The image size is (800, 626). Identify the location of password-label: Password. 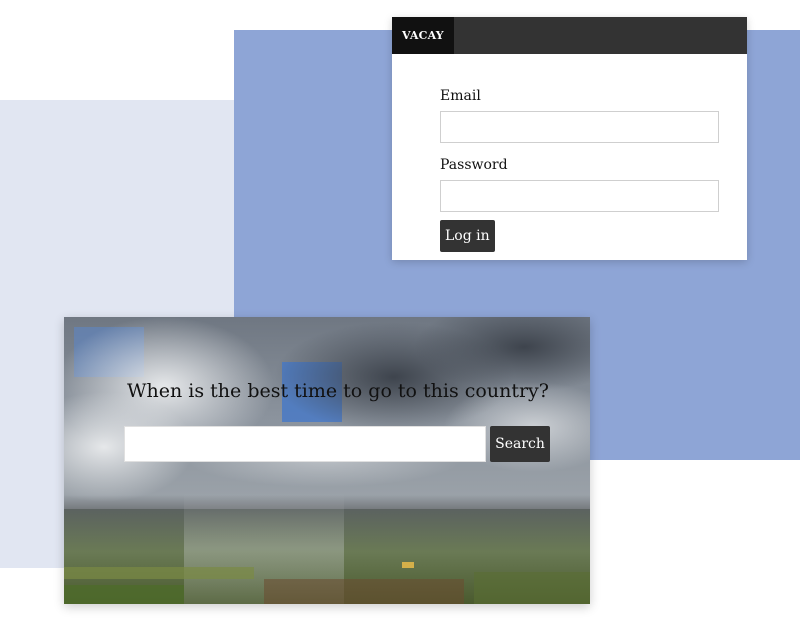
(474, 165).